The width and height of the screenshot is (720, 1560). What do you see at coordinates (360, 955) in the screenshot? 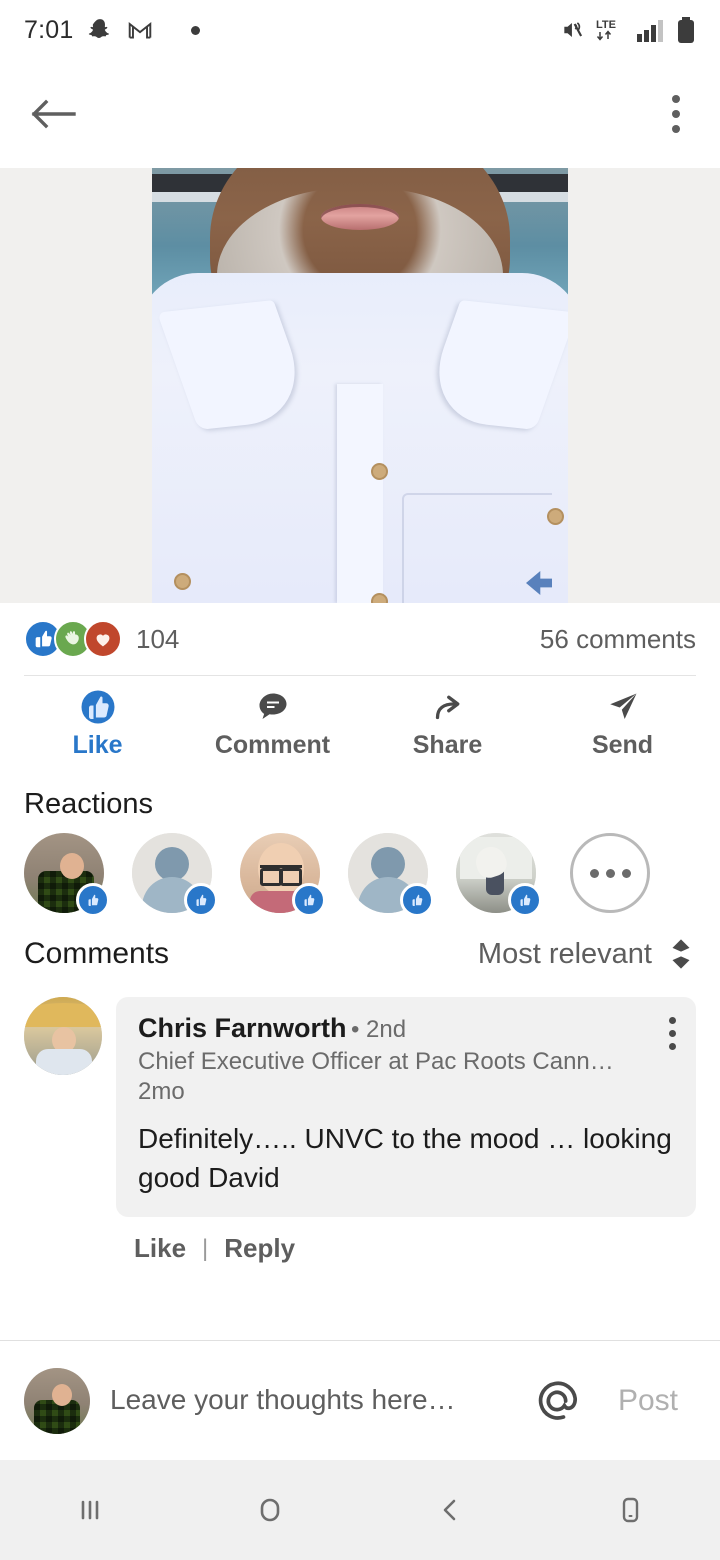
I see `comments-header: Comments Most relevant` at bounding box center [360, 955].